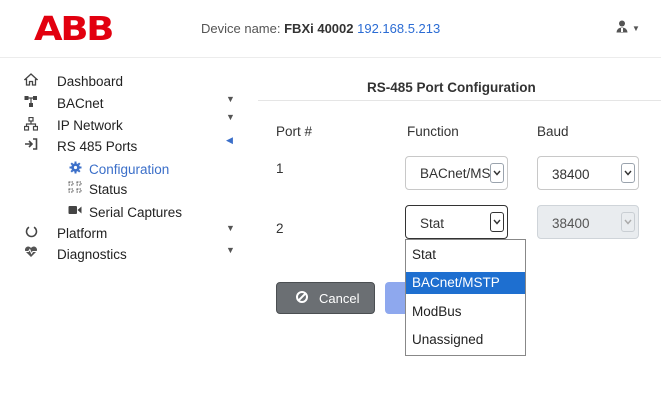 The image size is (661, 400). Describe the element at coordinates (31, 81) in the screenshot. I see `home-icon` at that location.